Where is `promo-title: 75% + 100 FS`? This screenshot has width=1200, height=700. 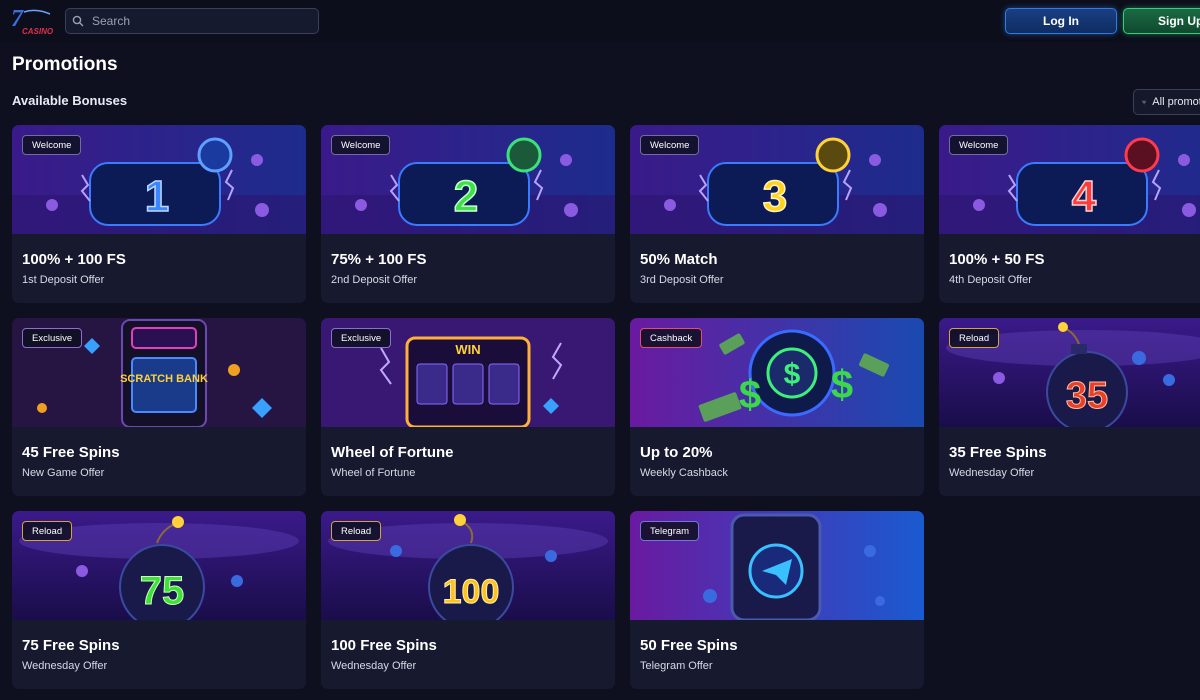
promo-title: 75% + 100 FS is located at coordinates (379, 259).